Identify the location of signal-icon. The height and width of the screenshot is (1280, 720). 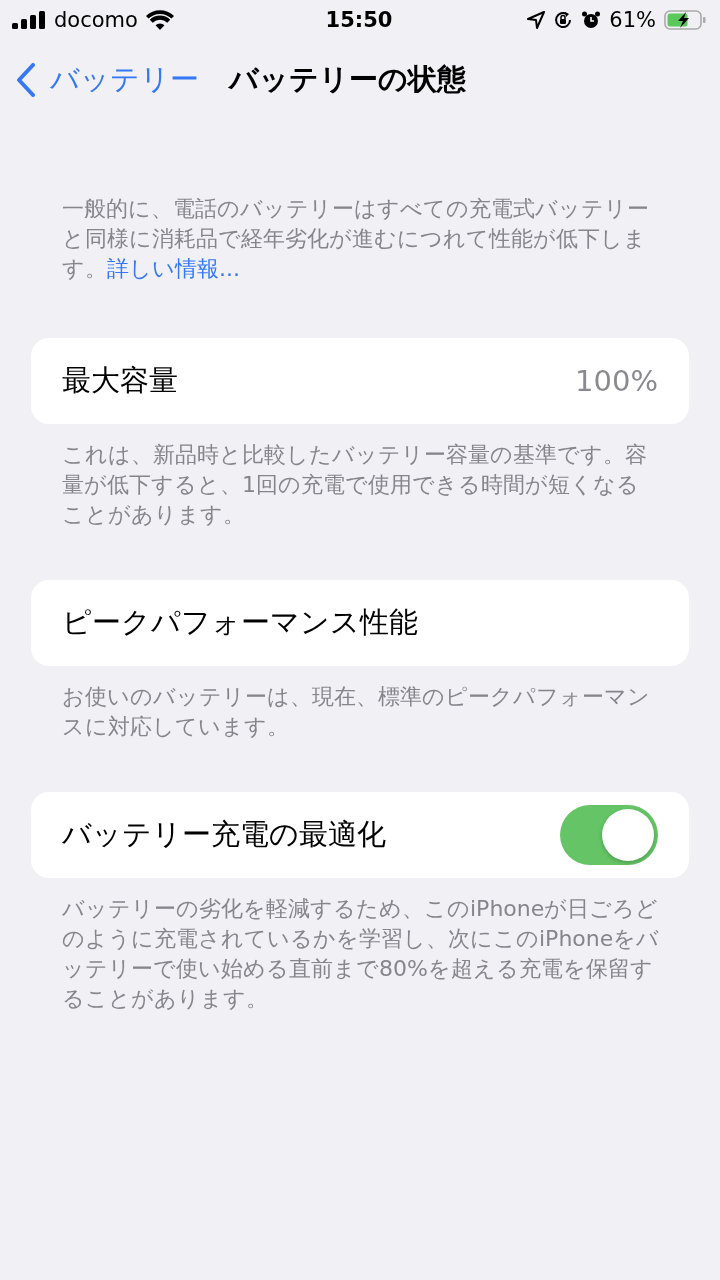
(29, 20).